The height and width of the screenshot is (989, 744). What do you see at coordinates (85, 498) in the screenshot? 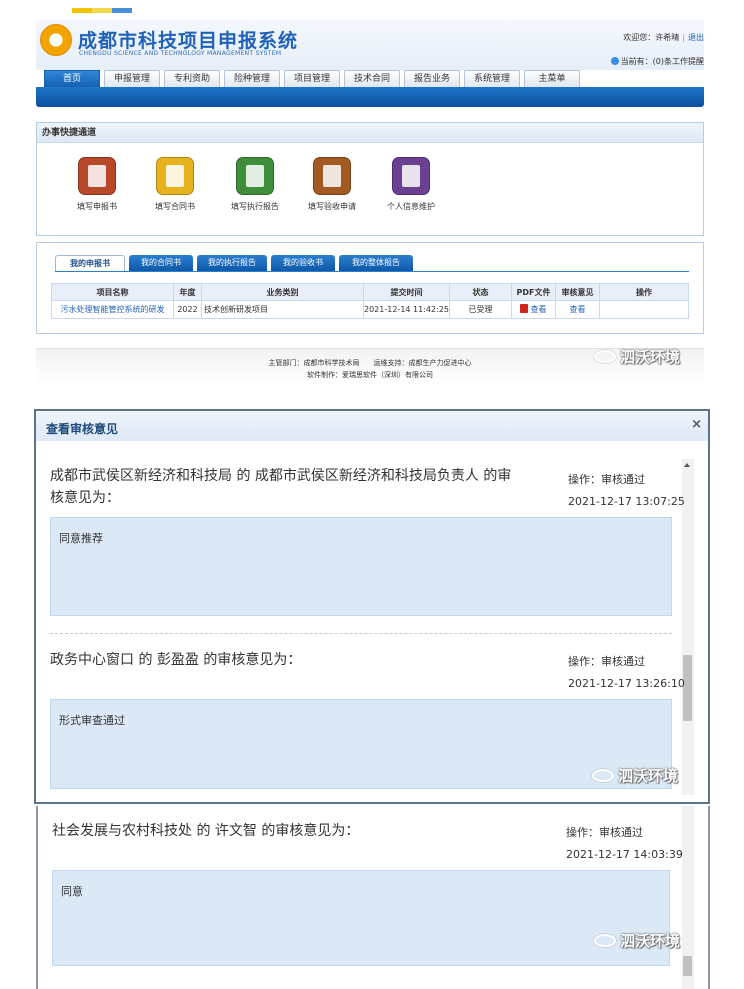
I see `entry-title-line: 核意见为：` at bounding box center [85, 498].